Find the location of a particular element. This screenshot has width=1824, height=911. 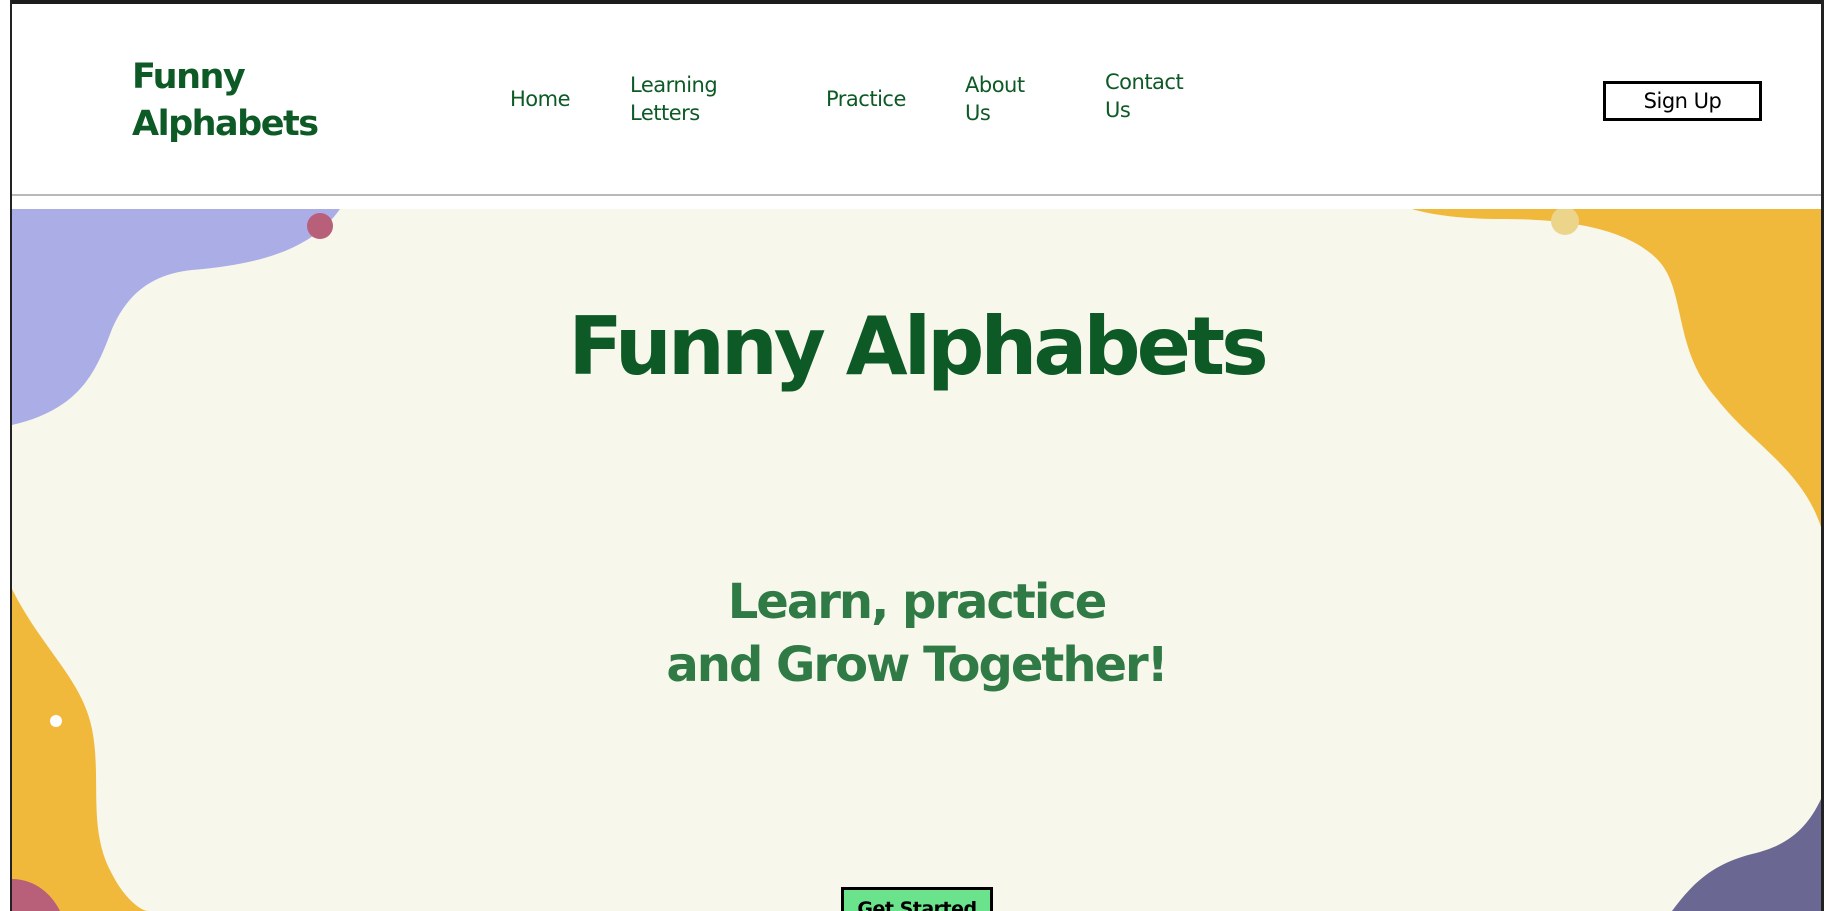

pale-dot-shape is located at coordinates (1565, 222).